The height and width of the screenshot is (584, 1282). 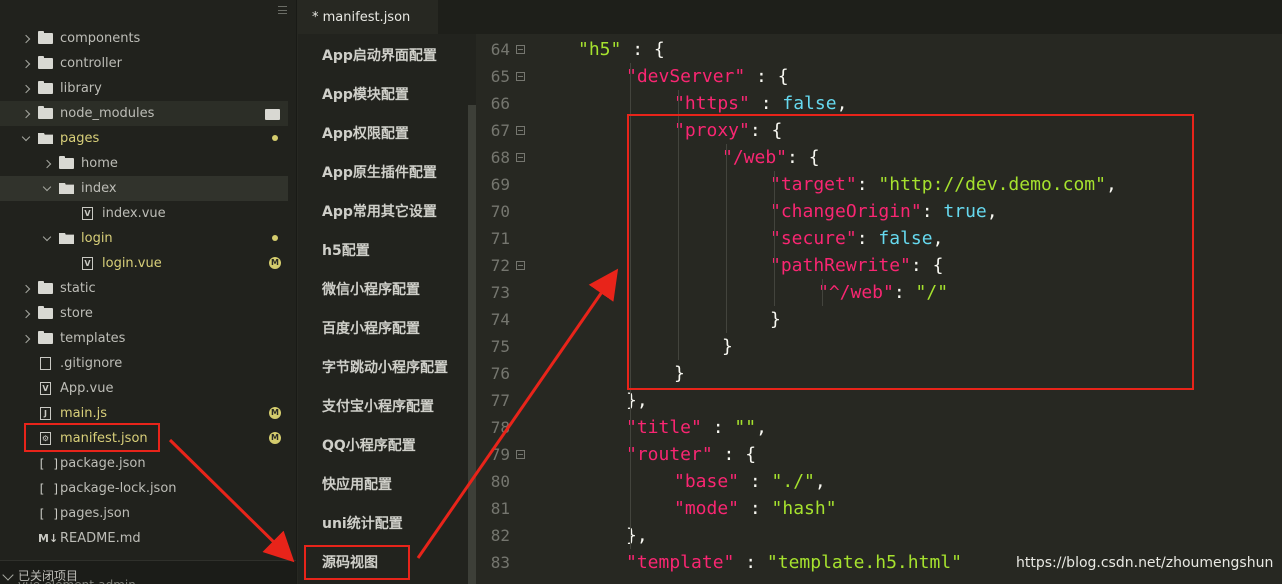 I want to click on tree-item-library: library, so click(x=144, y=88).